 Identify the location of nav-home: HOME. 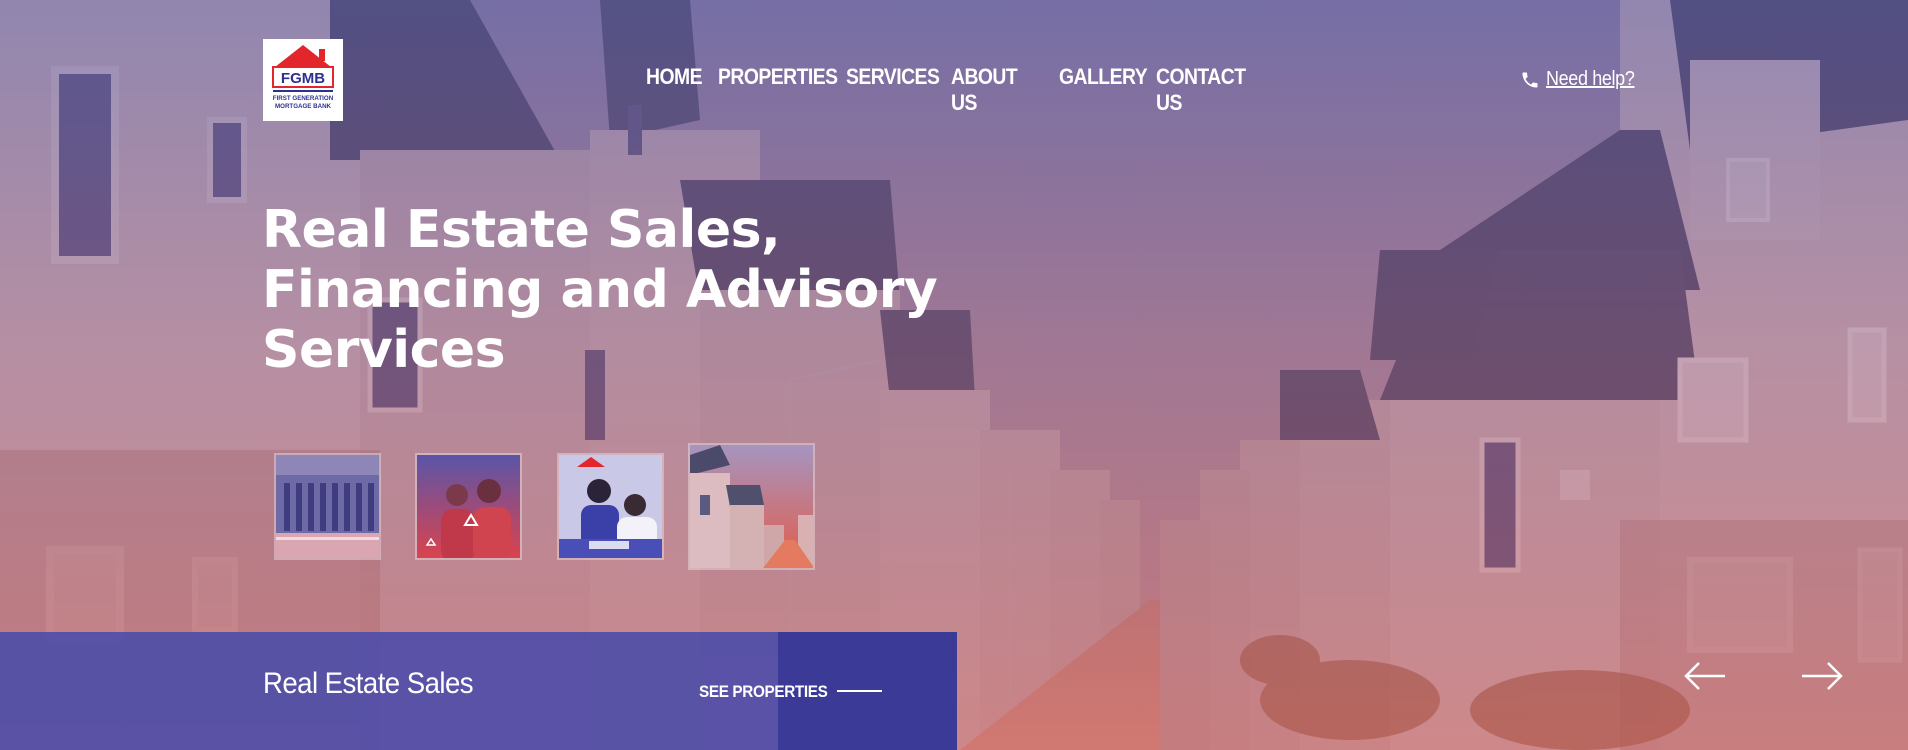
(674, 90).